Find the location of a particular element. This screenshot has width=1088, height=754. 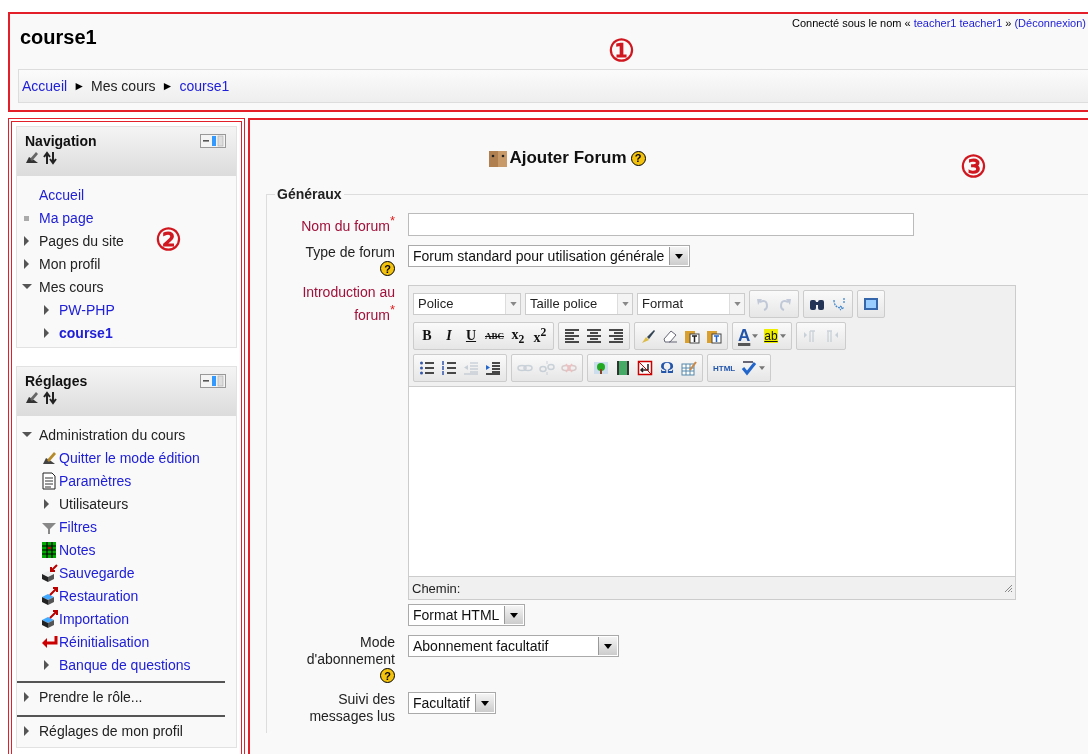

forum-icon is located at coordinates (498, 158).